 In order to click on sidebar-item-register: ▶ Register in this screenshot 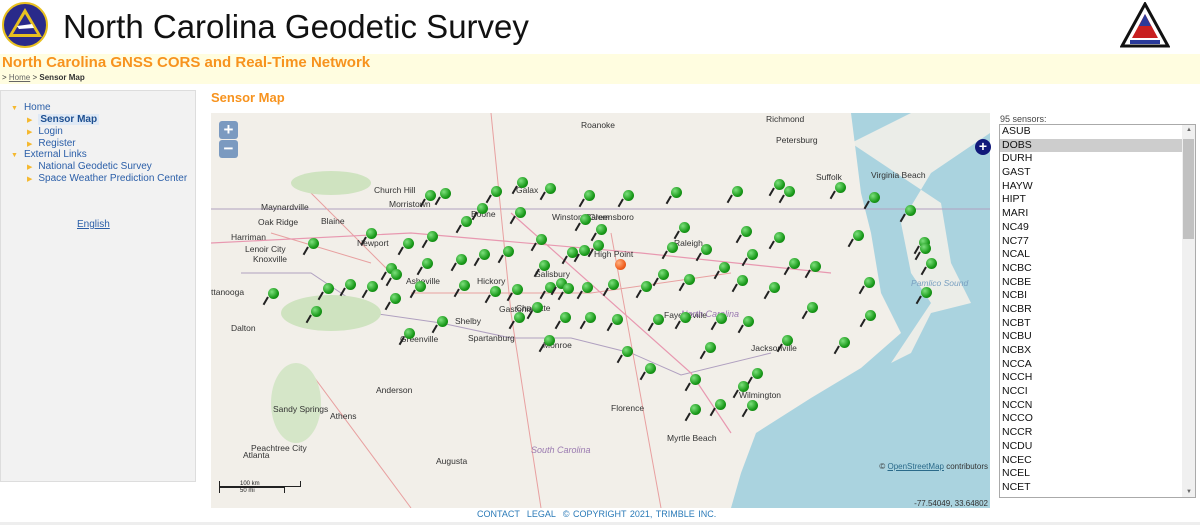, I will do `click(51, 143)`.